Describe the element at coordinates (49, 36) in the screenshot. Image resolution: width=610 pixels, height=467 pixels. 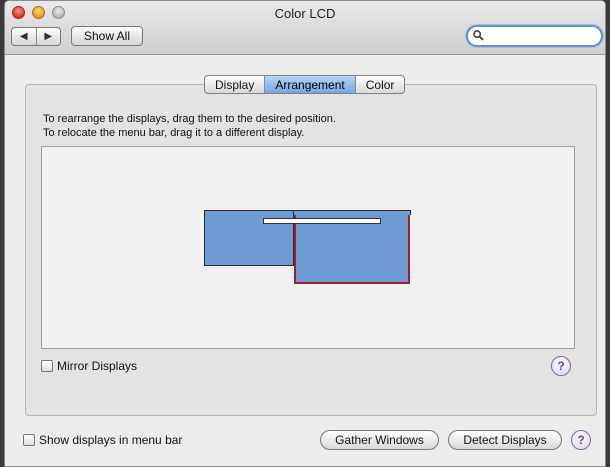
I see `forward-button: ▶` at that location.